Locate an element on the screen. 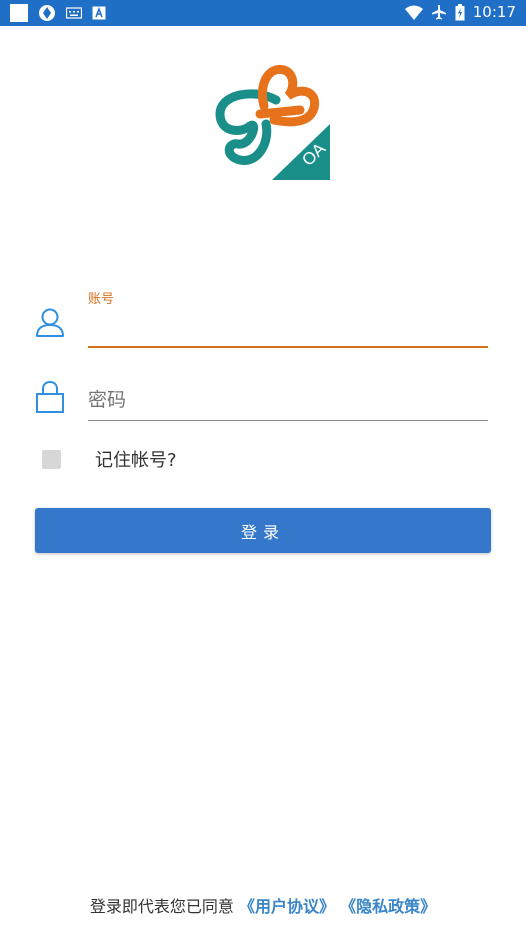  battery-icon is located at coordinates (460, 11).